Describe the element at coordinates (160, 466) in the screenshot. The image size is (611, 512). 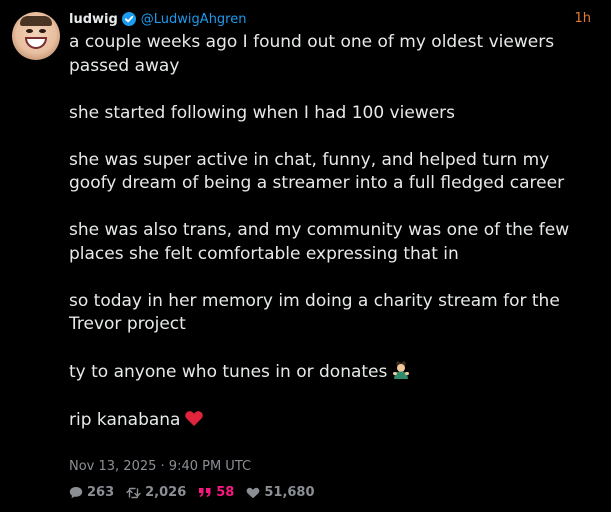
I see `post-timestamp: Nov 13, 2025 · 9:40 PM UTC` at that location.